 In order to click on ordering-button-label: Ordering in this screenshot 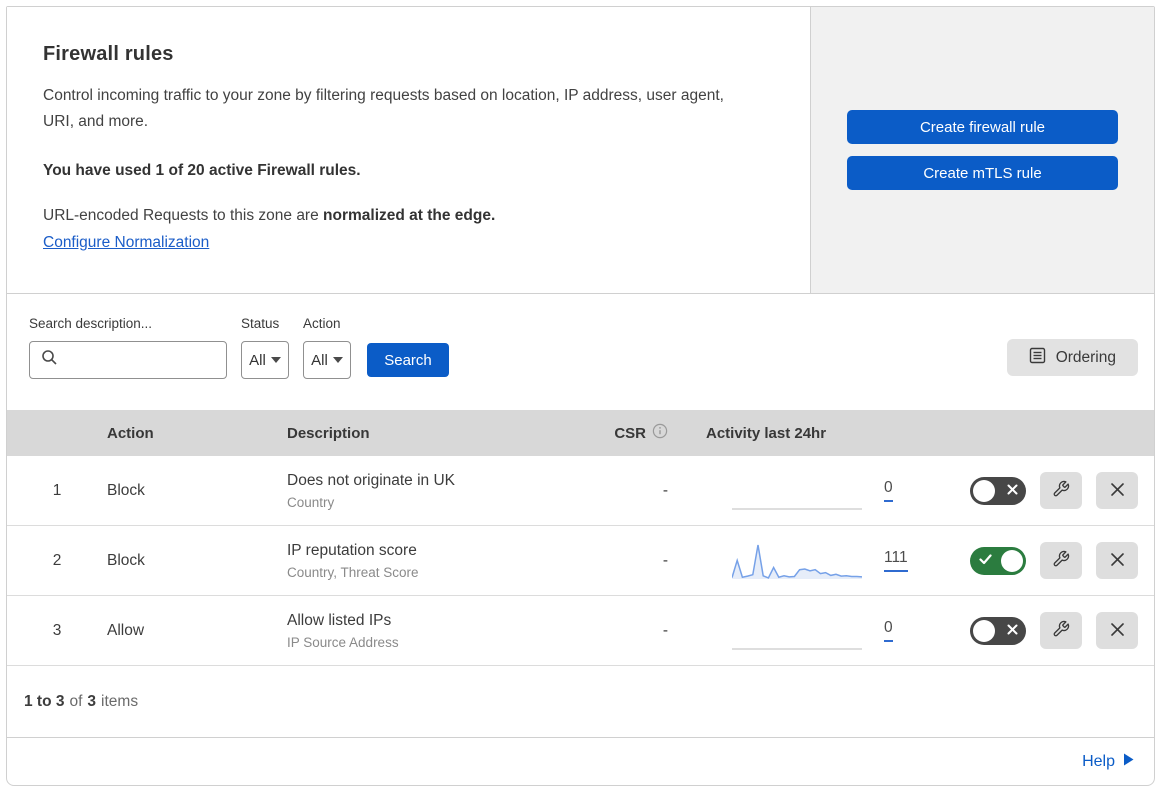, I will do `click(1085, 357)`.